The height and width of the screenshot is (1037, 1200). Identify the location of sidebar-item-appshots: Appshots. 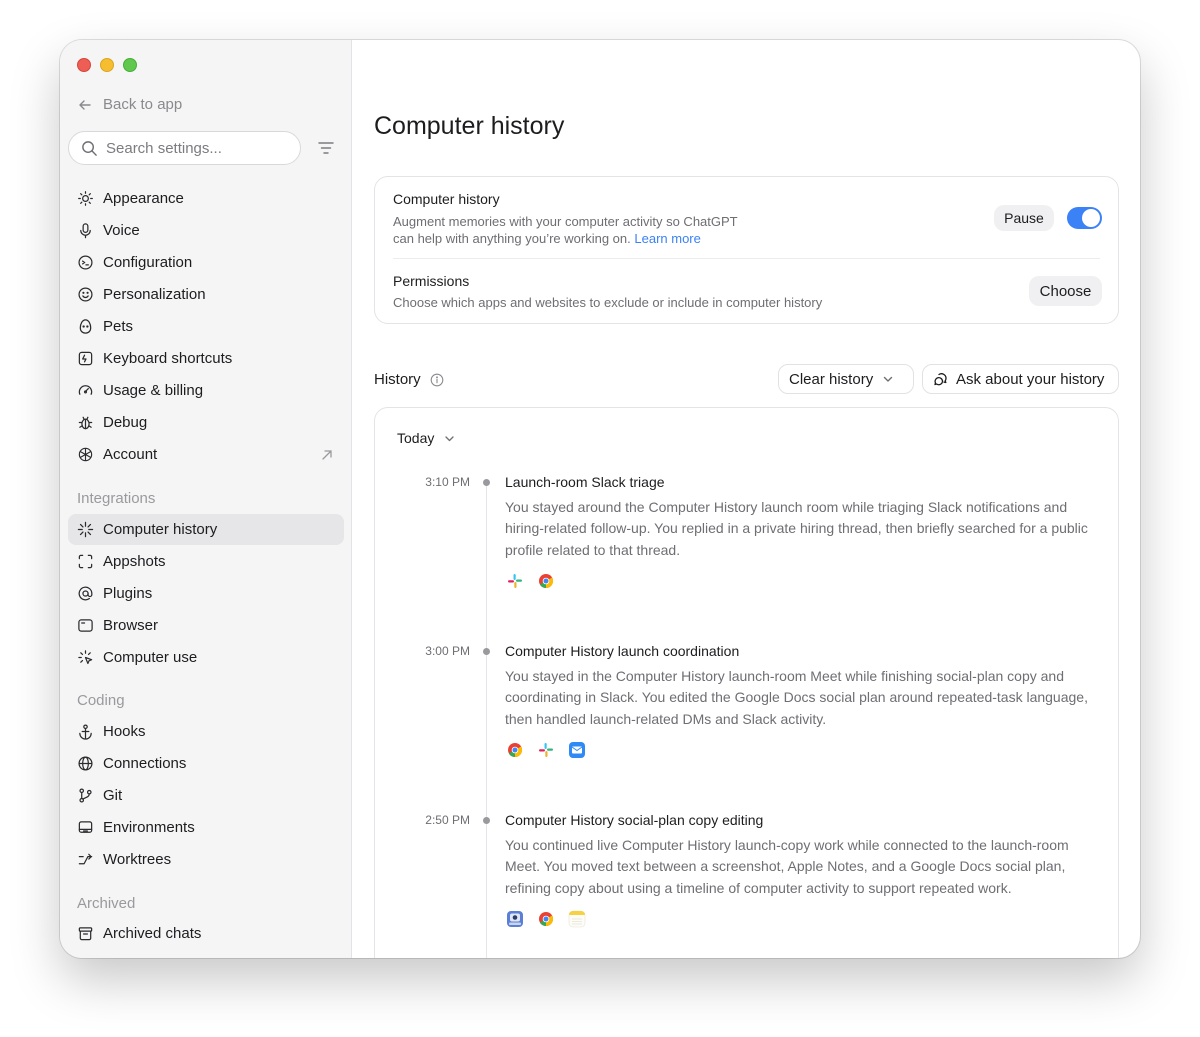
(206, 561).